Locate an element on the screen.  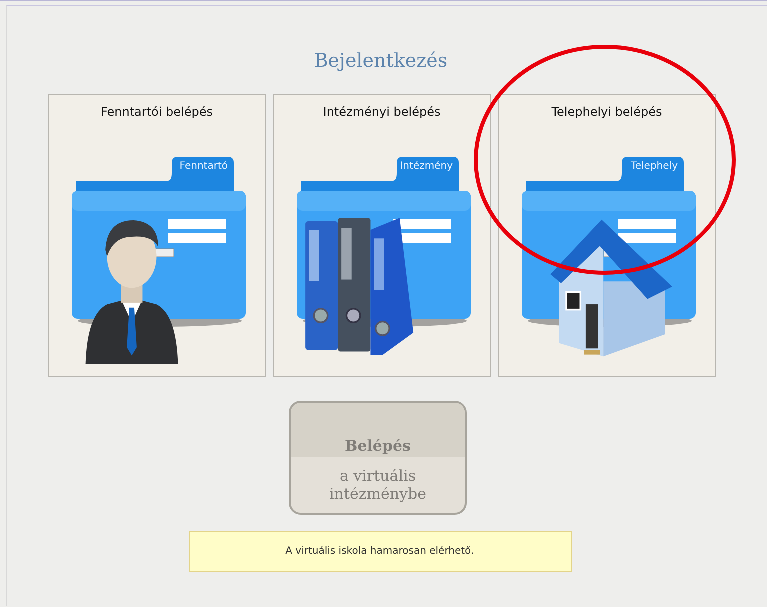
folder-tab-label: Fenntartó is located at coordinates (204, 166).